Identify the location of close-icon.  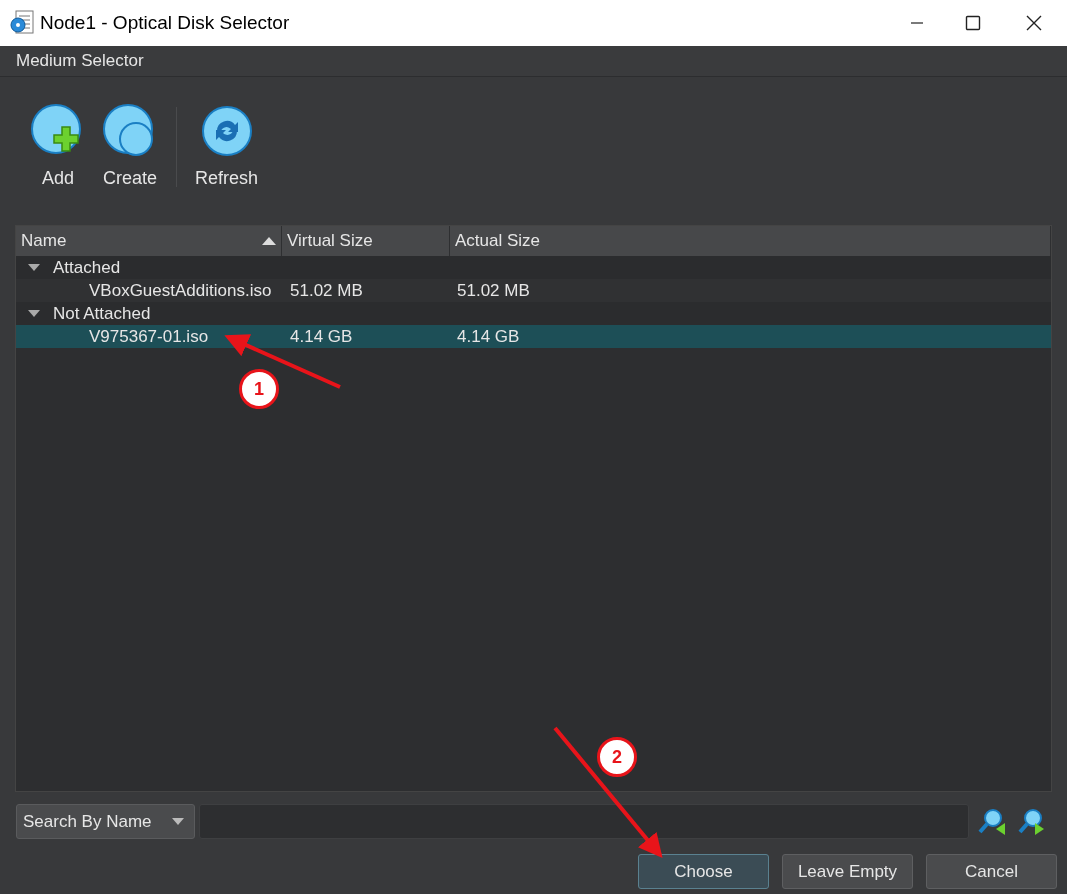
(1034, 23).